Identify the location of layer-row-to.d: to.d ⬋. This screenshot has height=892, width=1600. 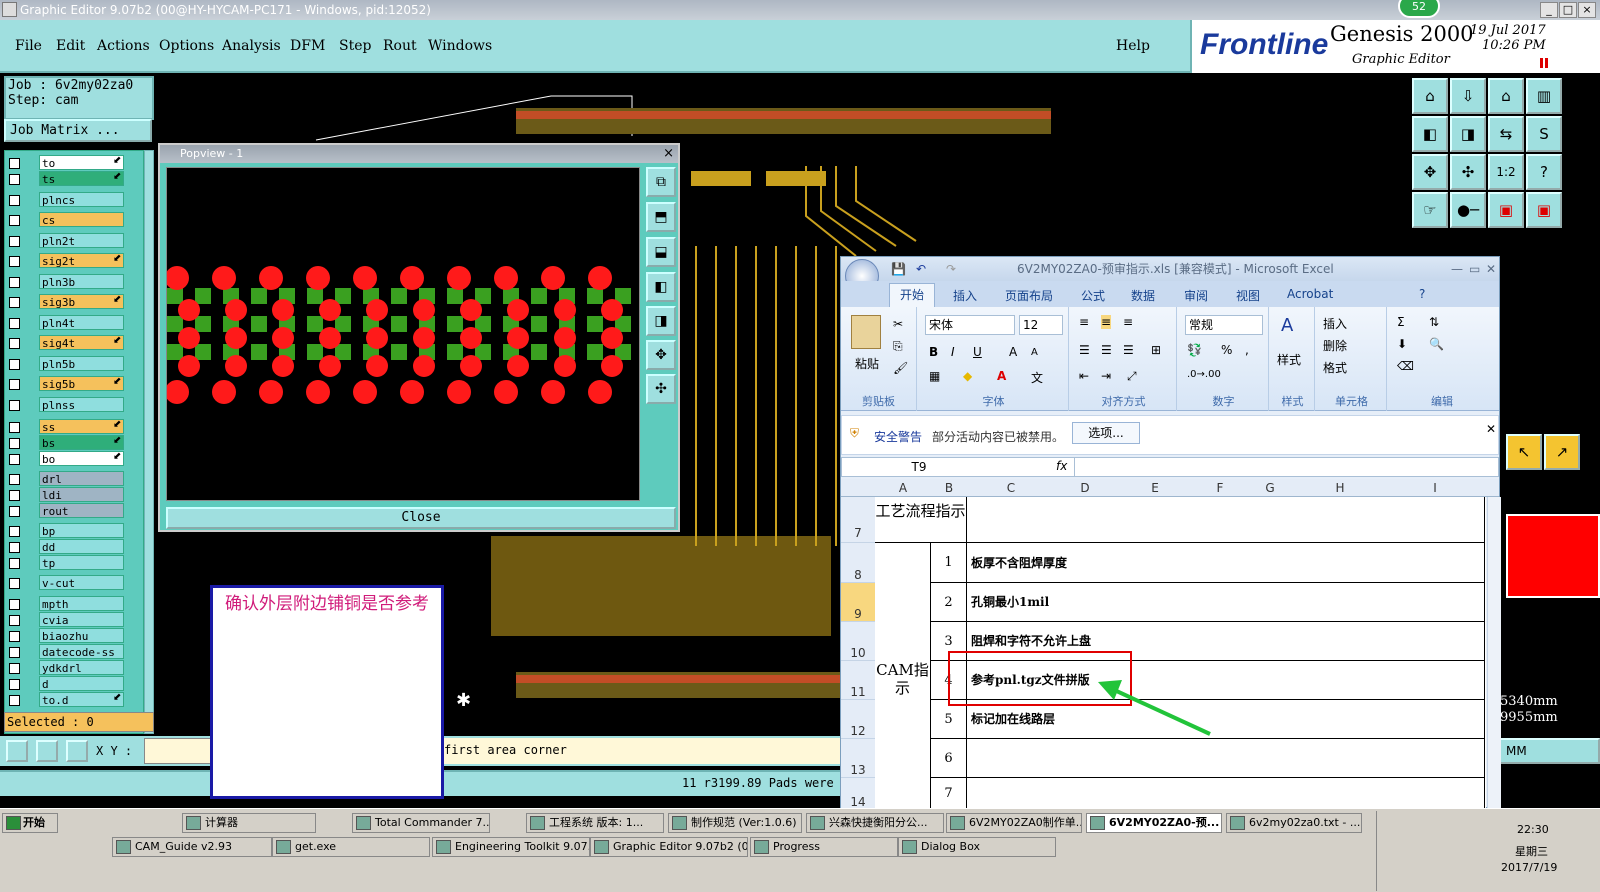
(75, 700).